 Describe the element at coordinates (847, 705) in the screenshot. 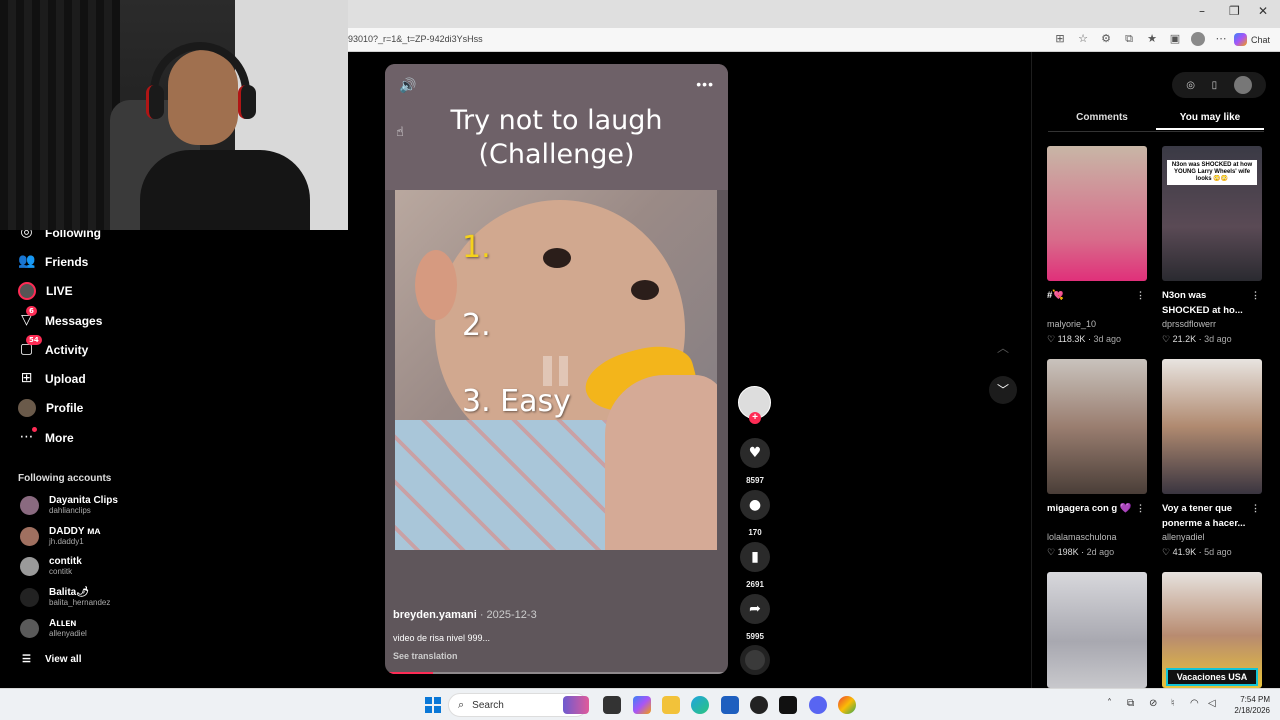

I see `chrome-icon` at that location.